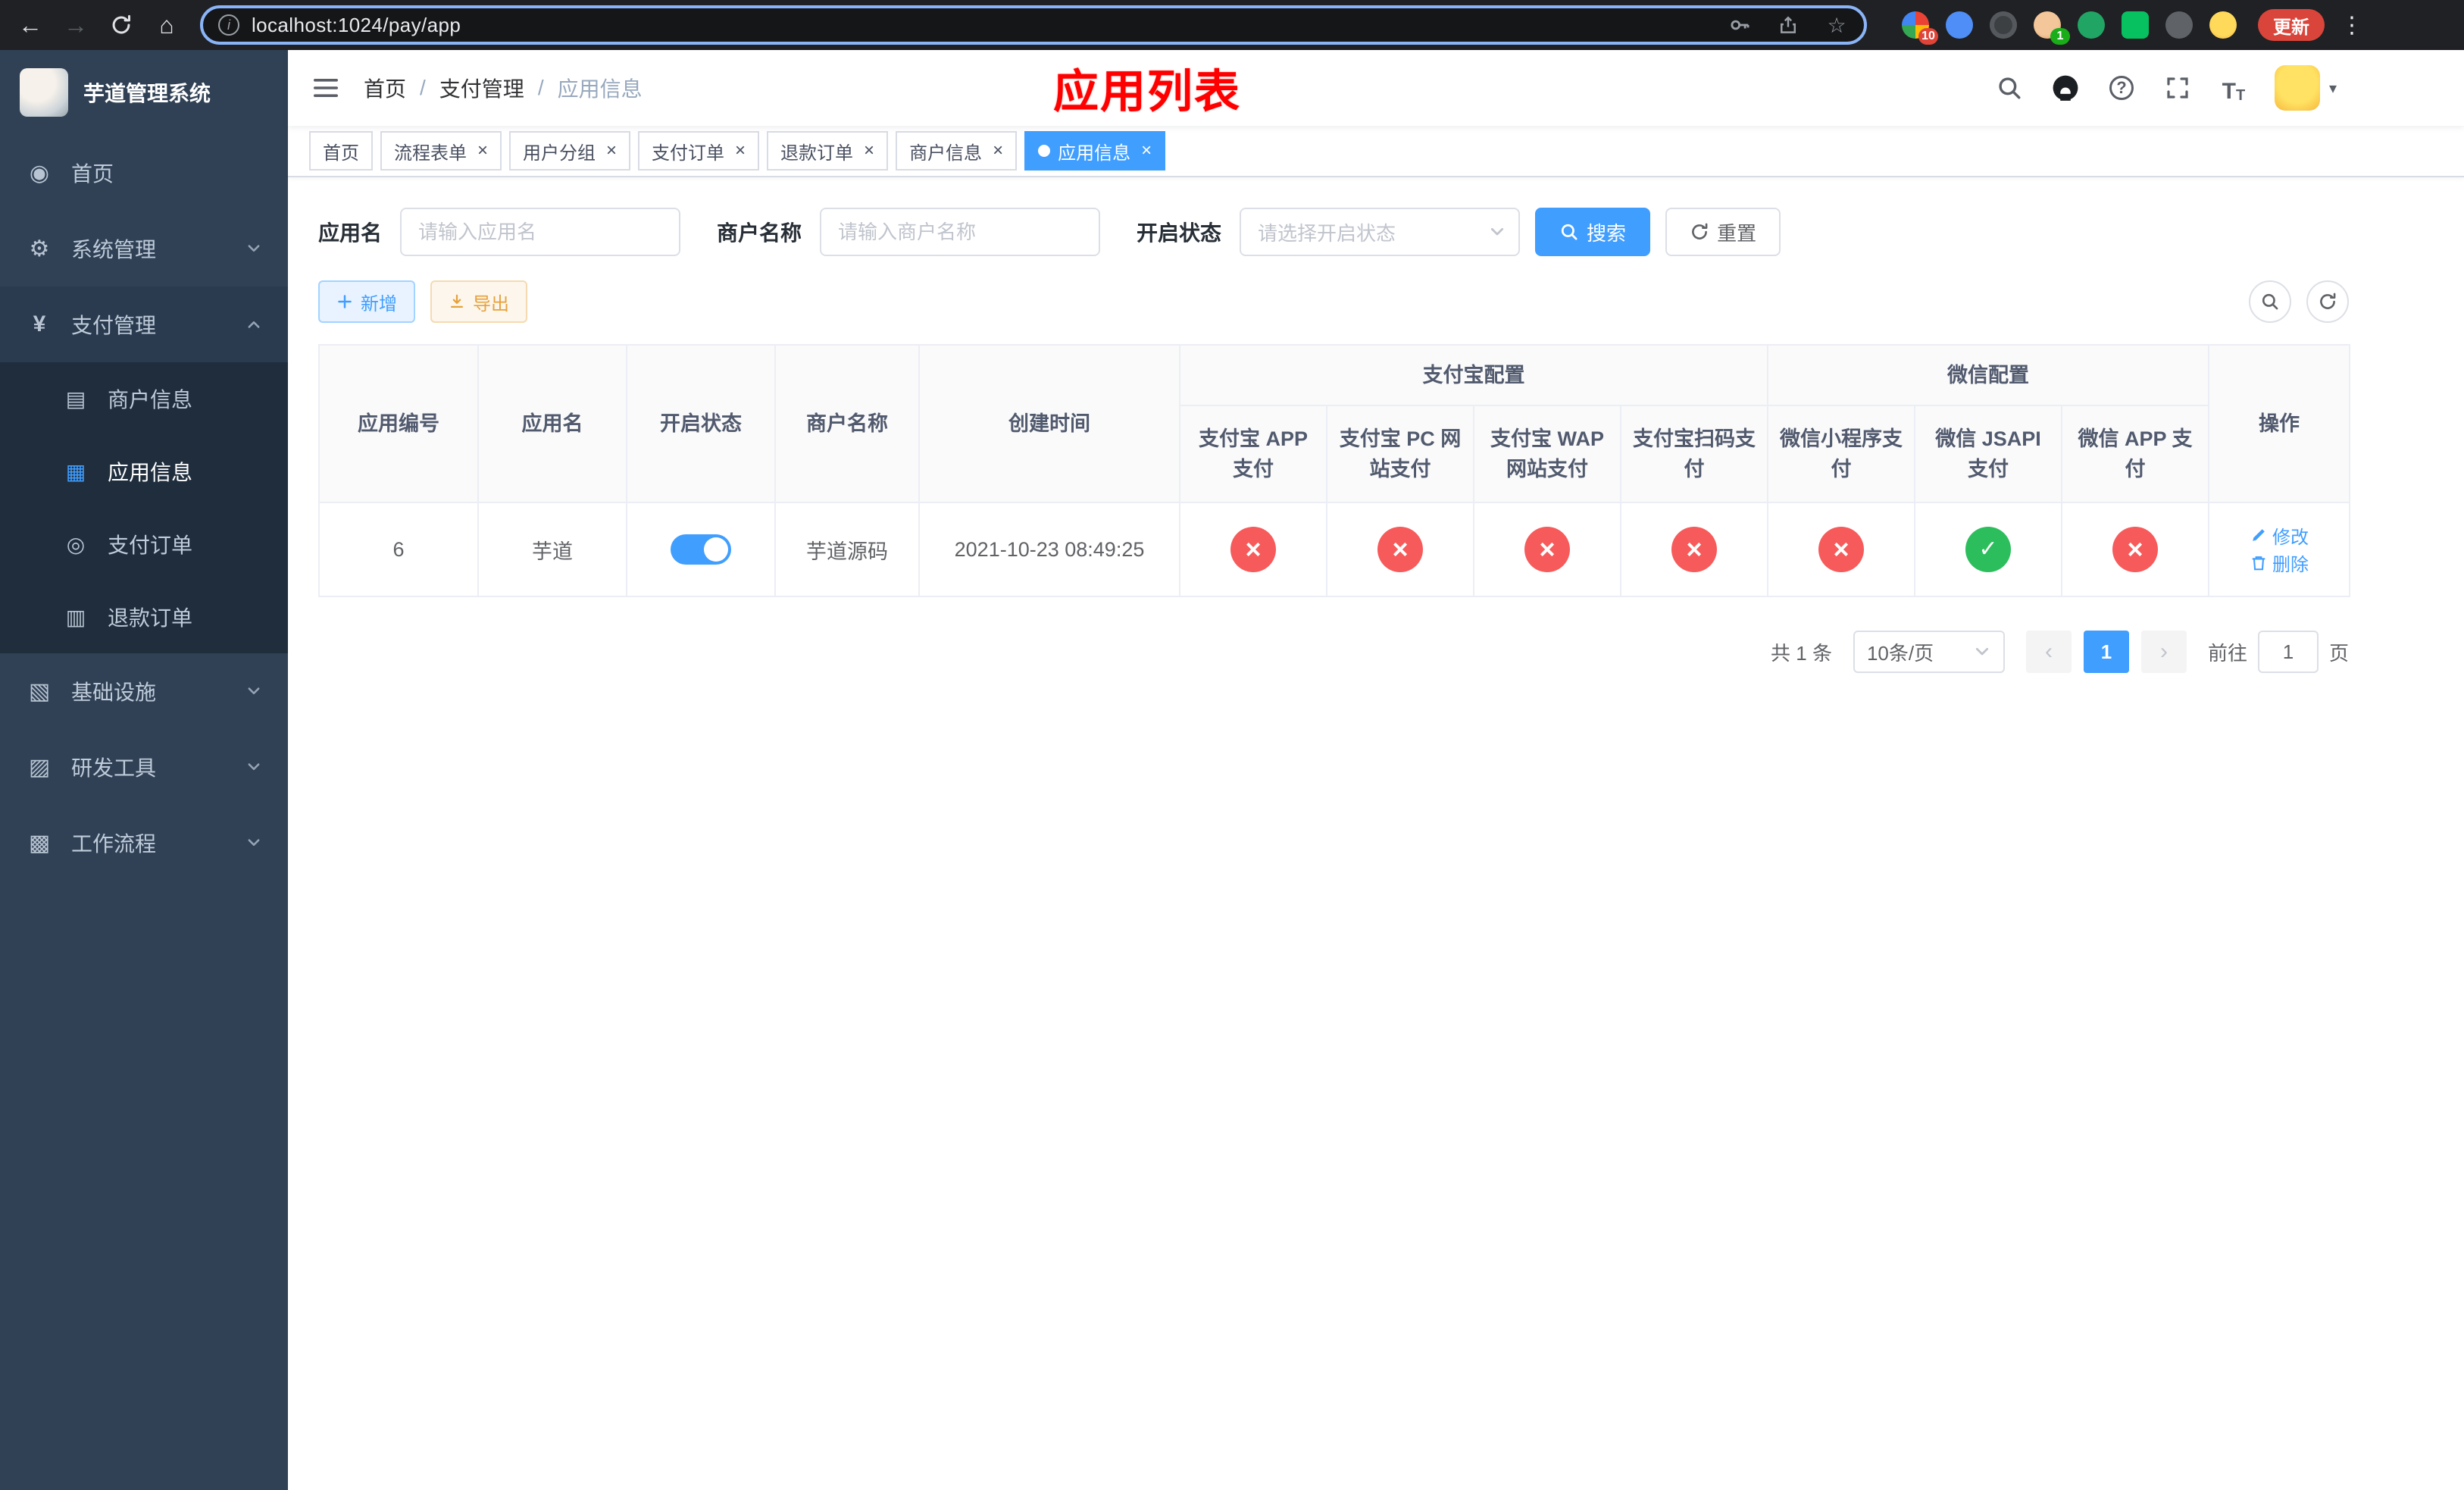 This screenshot has width=2464, height=1490. I want to click on sidebar-item-dev-tools: ▨ 研发工具, so click(144, 767).